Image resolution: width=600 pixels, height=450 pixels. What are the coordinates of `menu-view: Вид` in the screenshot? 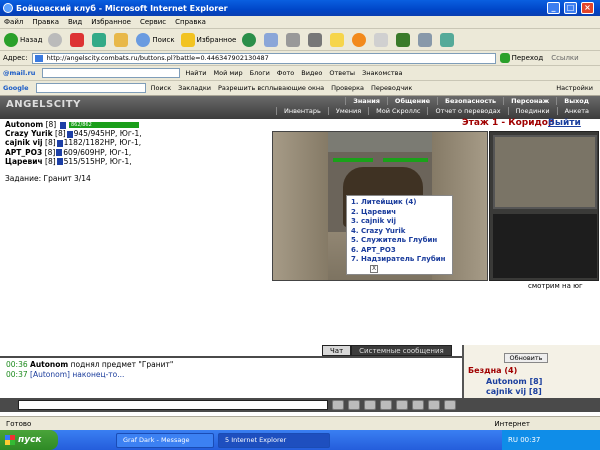 It's located at (75, 22).